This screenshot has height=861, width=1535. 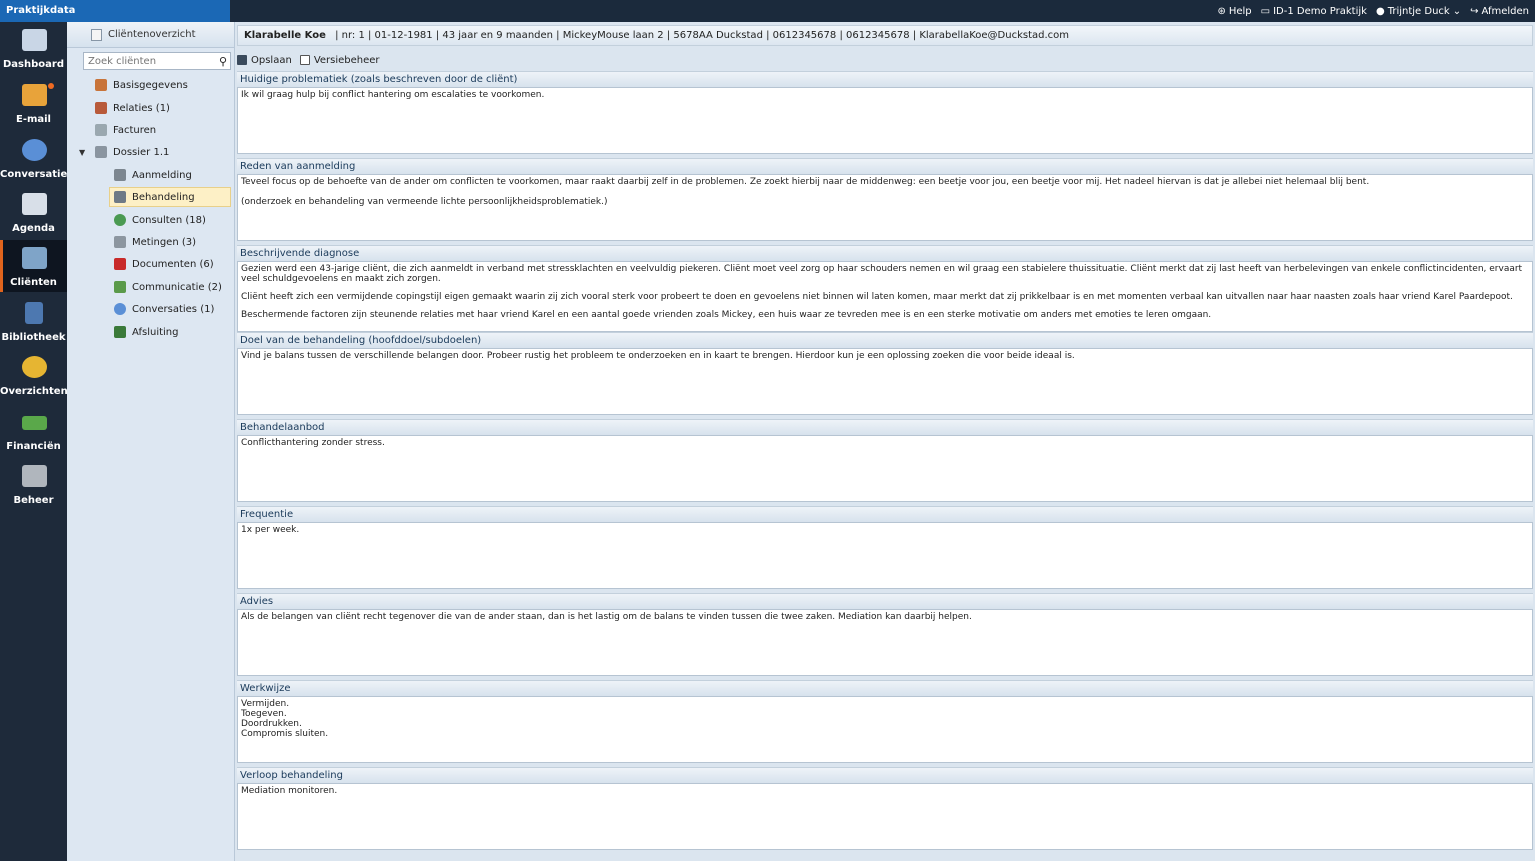 I want to click on nav-finances: Financiën, so click(x=33, y=430).